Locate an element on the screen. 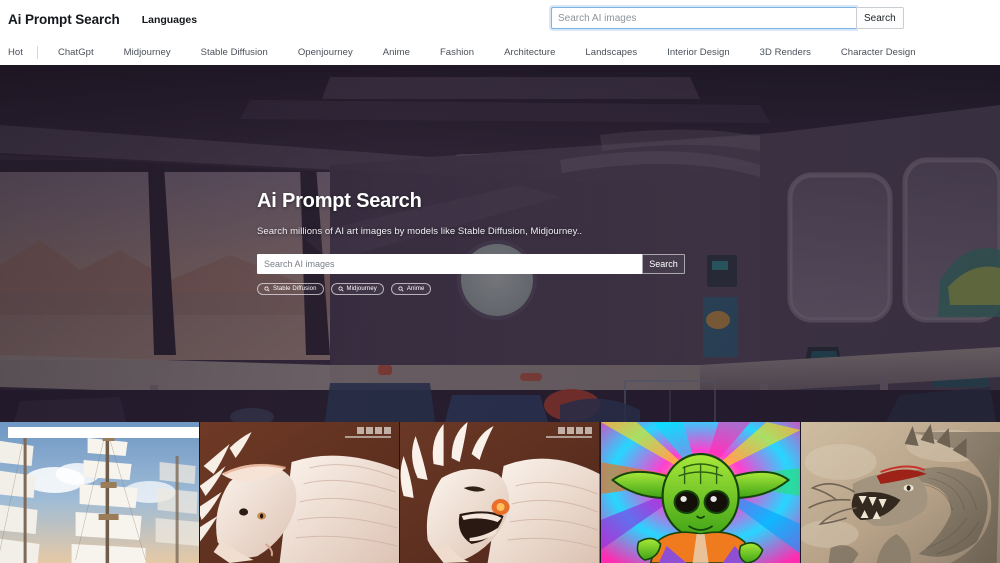 The image size is (1000, 563). chip-label: Stable Diffusion is located at coordinates (295, 289).